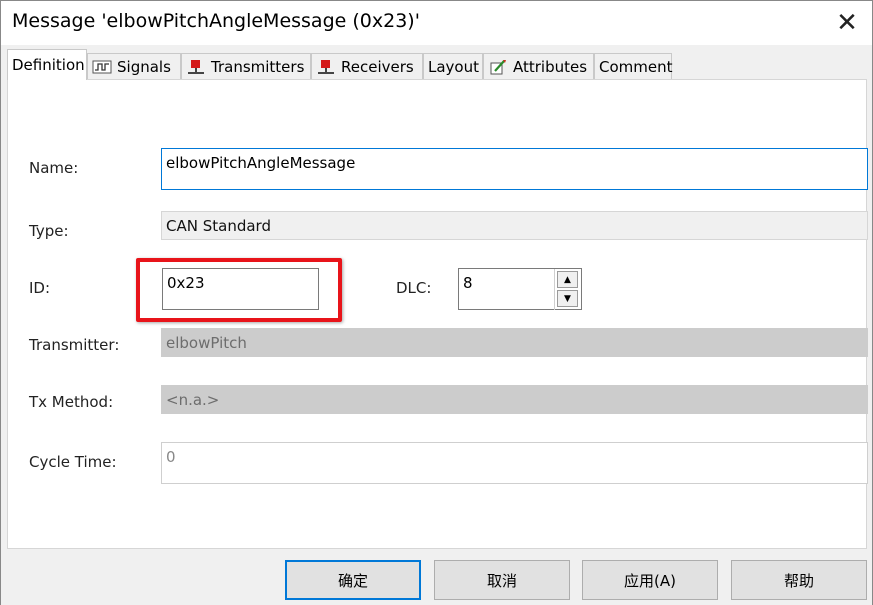 The image size is (873, 605). Describe the element at coordinates (567, 279) in the screenshot. I see `spin-up-button: ▲` at that location.